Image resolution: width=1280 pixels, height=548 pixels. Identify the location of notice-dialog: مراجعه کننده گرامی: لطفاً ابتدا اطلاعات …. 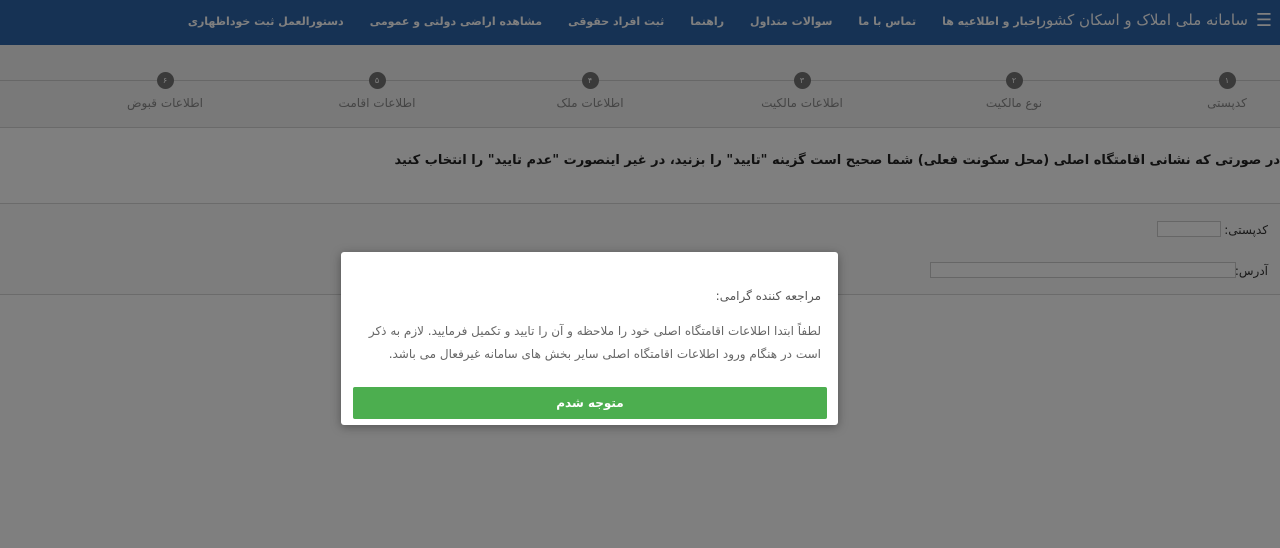
(589, 338).